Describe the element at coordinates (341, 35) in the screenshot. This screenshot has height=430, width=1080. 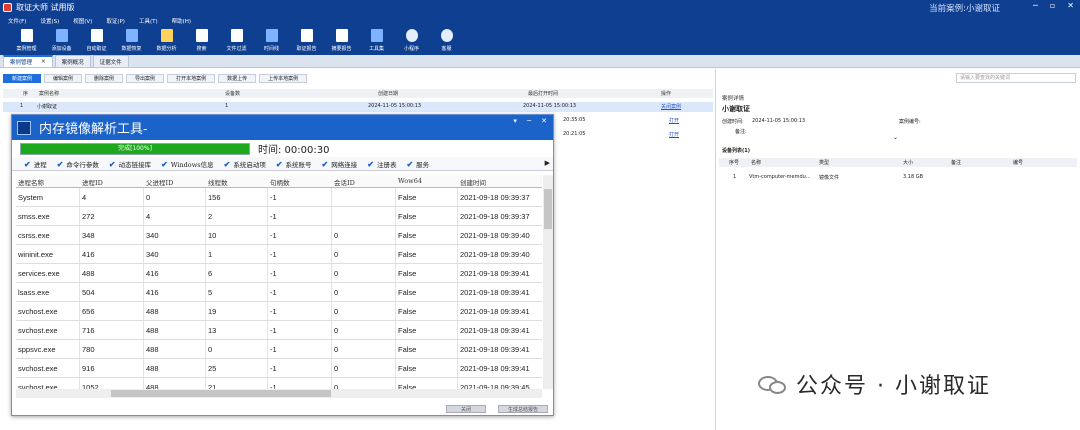
I see `summary-report-icon` at that location.